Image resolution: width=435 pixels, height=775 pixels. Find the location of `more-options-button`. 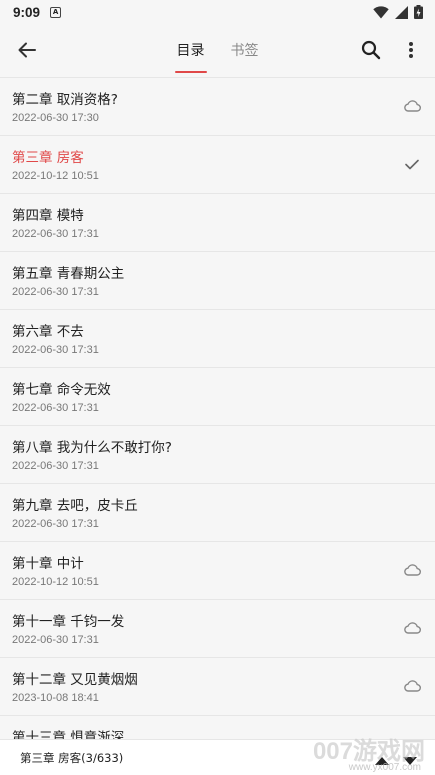

more-options-button is located at coordinates (411, 50).